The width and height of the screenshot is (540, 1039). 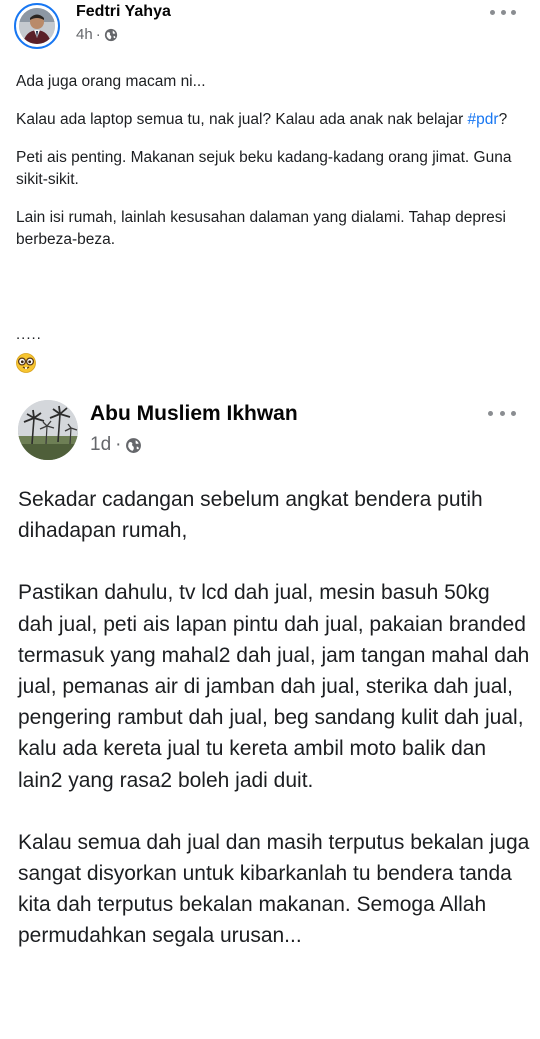 I want to click on post-meta: 4h ·, so click(x=97, y=34).